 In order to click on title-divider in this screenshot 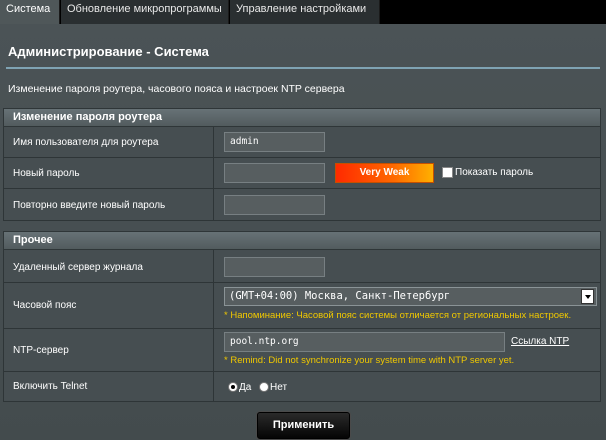, I will do `click(303, 68)`.